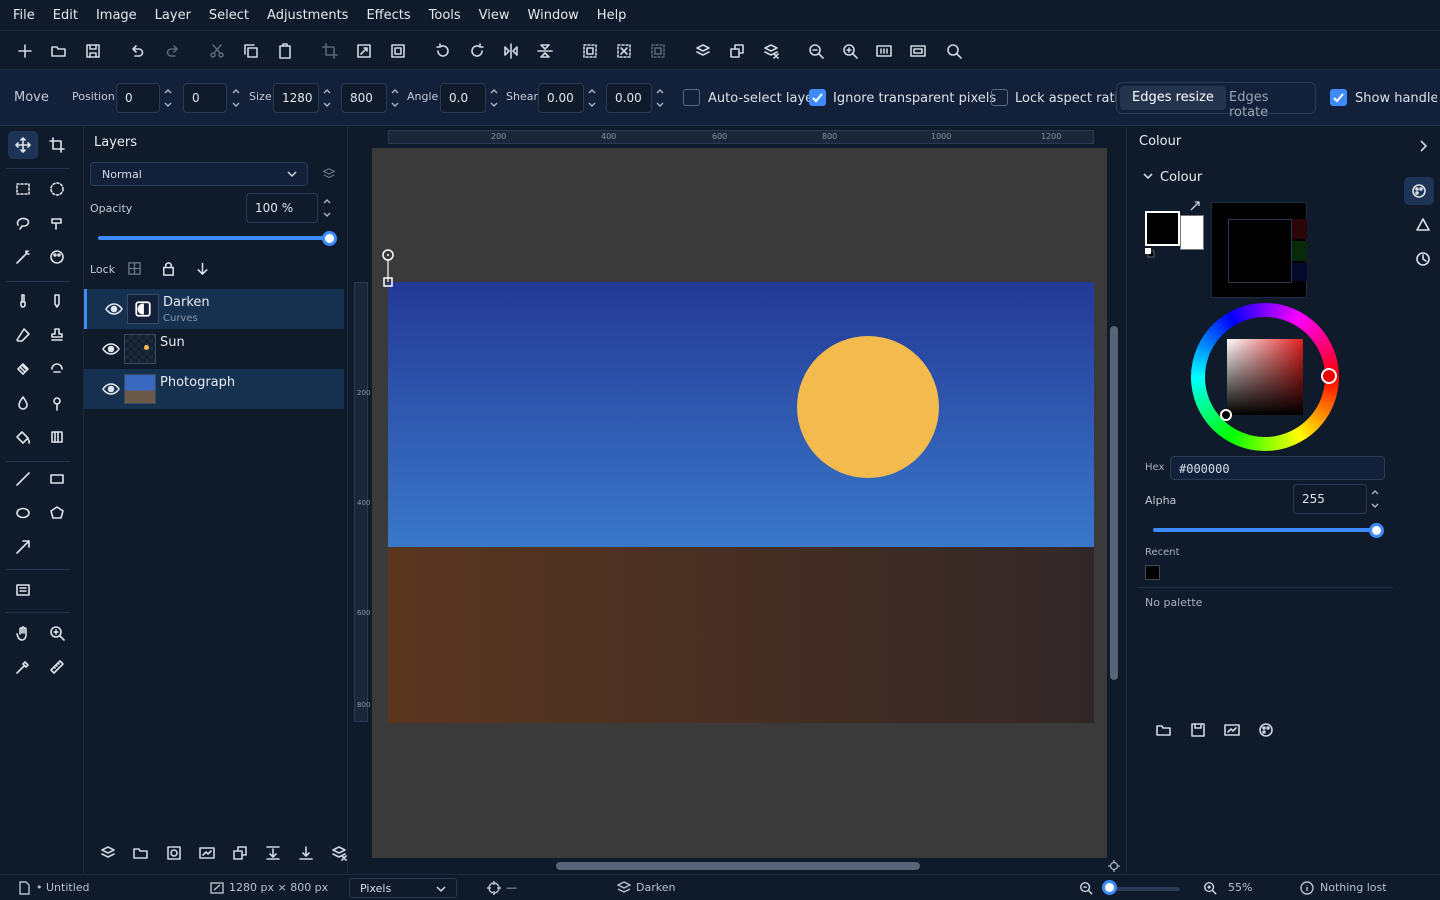  What do you see at coordinates (116, 15) in the screenshot?
I see `menu-image: Image` at bounding box center [116, 15].